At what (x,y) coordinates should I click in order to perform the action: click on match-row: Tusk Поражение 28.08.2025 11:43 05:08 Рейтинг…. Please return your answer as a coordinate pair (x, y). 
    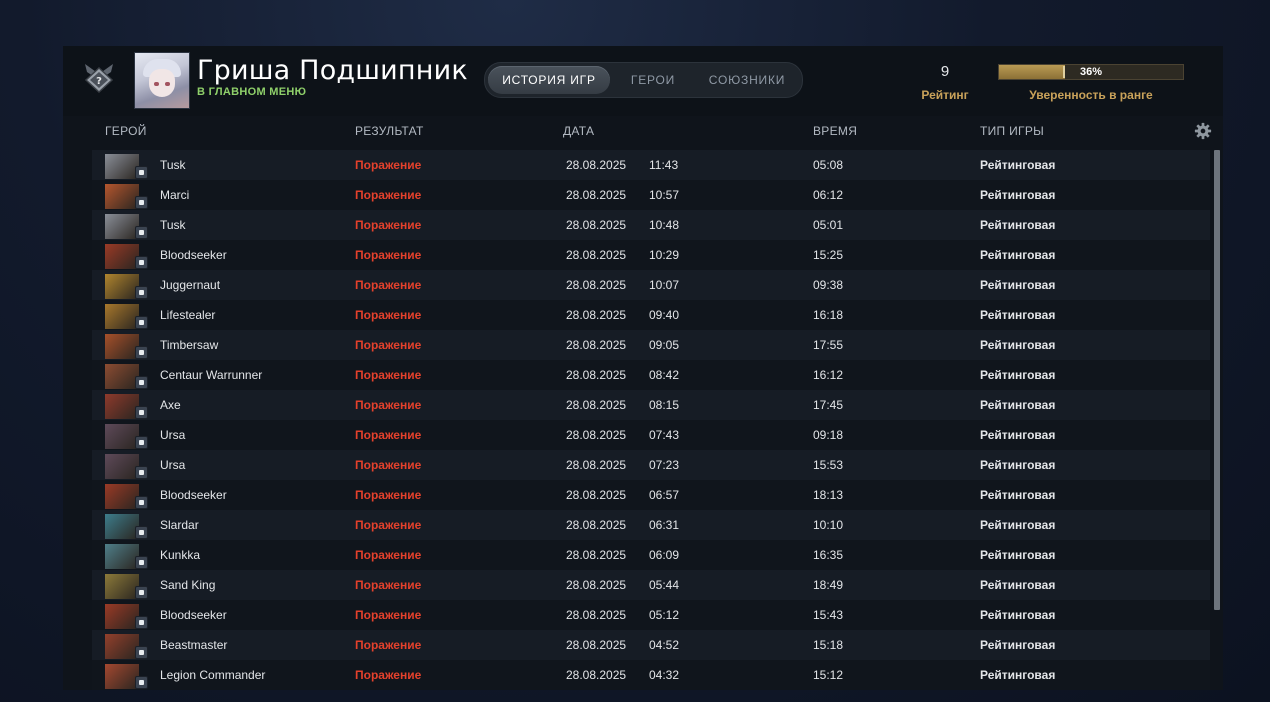
    Looking at the image, I should click on (651, 165).